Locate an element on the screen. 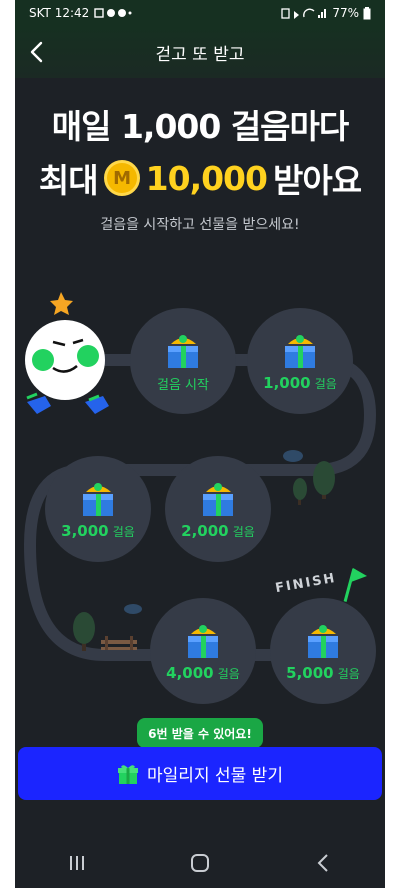  system-back-button is located at coordinates (323, 863).